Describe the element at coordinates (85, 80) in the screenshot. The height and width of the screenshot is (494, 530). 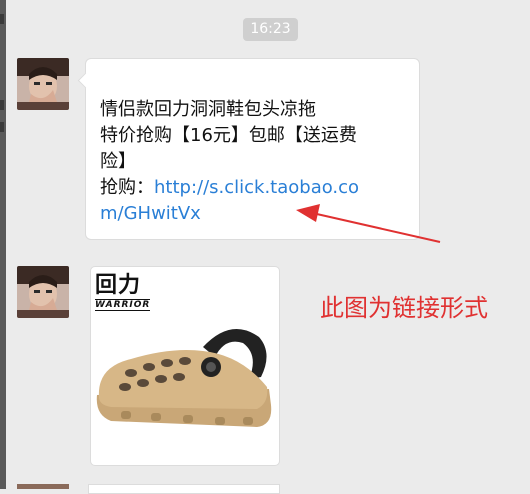
I see `bubble-tail` at that location.